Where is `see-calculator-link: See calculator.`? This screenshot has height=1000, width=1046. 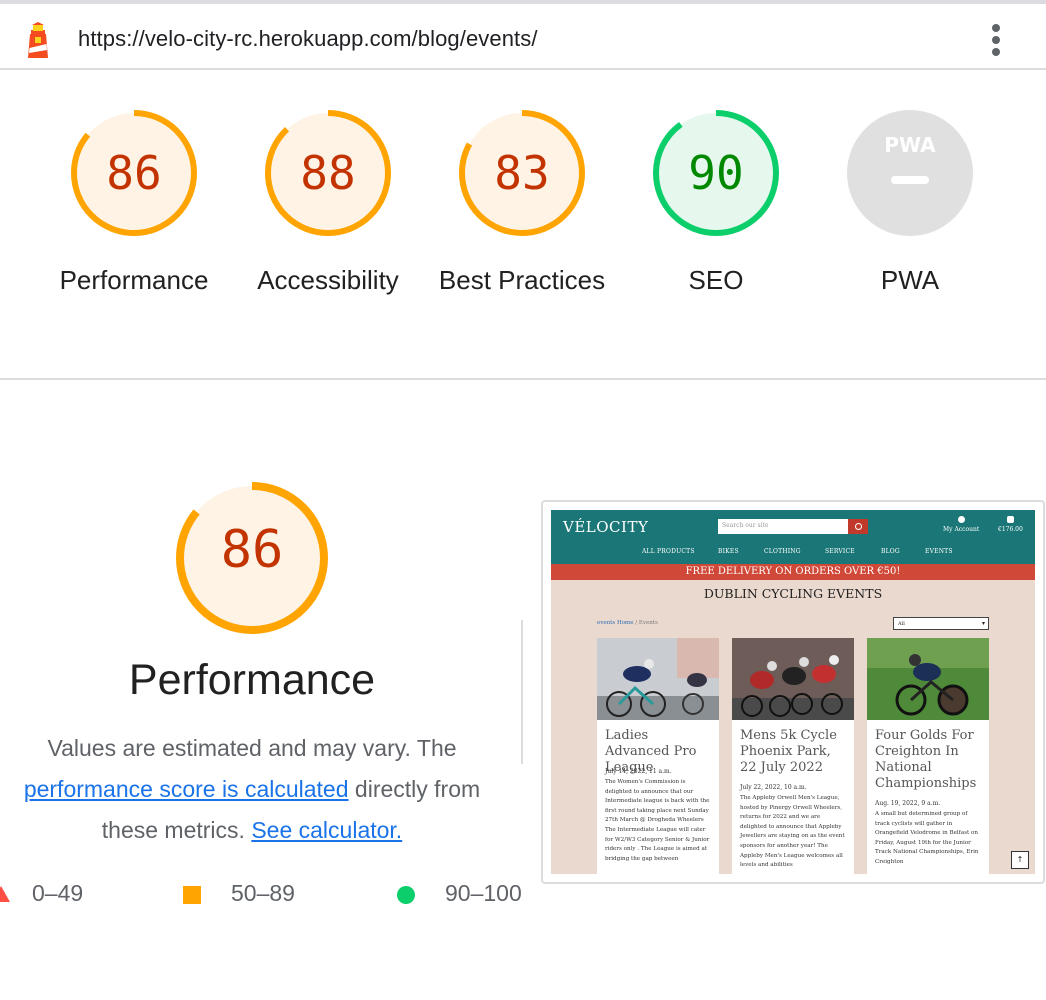
see-calculator-link: See calculator. is located at coordinates (326, 830).